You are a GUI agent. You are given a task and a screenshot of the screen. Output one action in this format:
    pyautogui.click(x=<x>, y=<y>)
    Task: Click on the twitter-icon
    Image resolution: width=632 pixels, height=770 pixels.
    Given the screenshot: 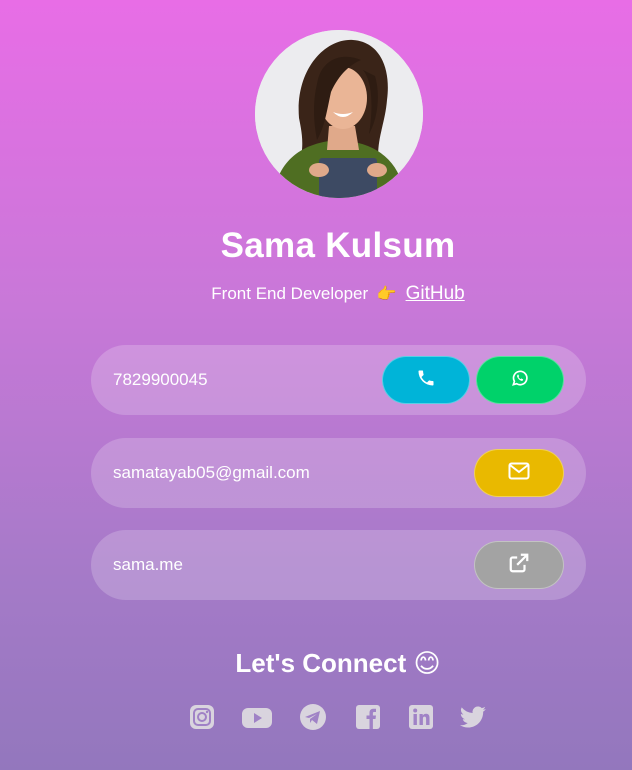 What is the action you would take?
    pyautogui.click(x=473, y=717)
    